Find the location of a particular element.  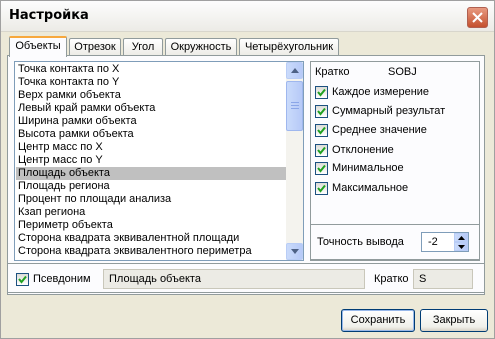

tab-angle-label: Угол is located at coordinates (143, 47).